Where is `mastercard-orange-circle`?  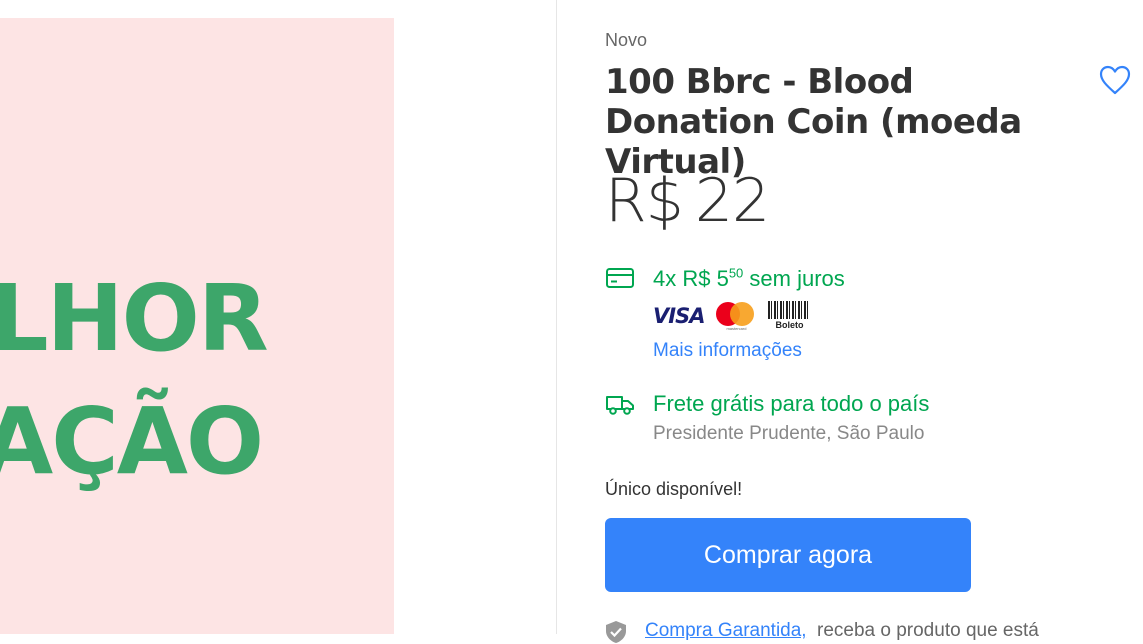 mastercard-orange-circle is located at coordinates (742, 314).